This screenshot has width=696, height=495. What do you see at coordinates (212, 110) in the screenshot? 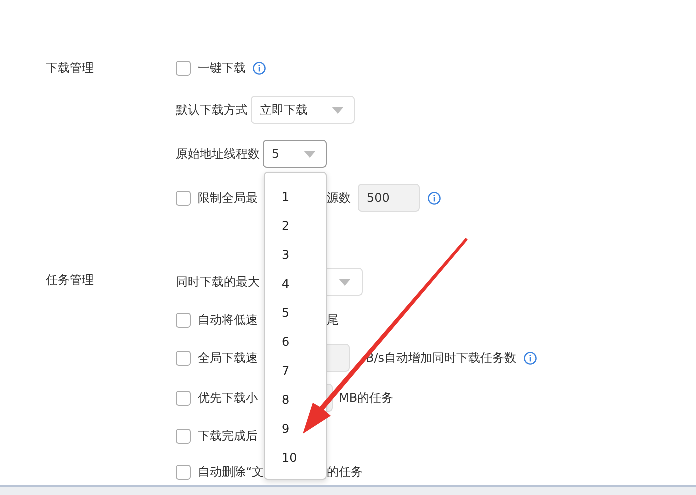
I see `setting-label: 默认下载方式` at bounding box center [212, 110].